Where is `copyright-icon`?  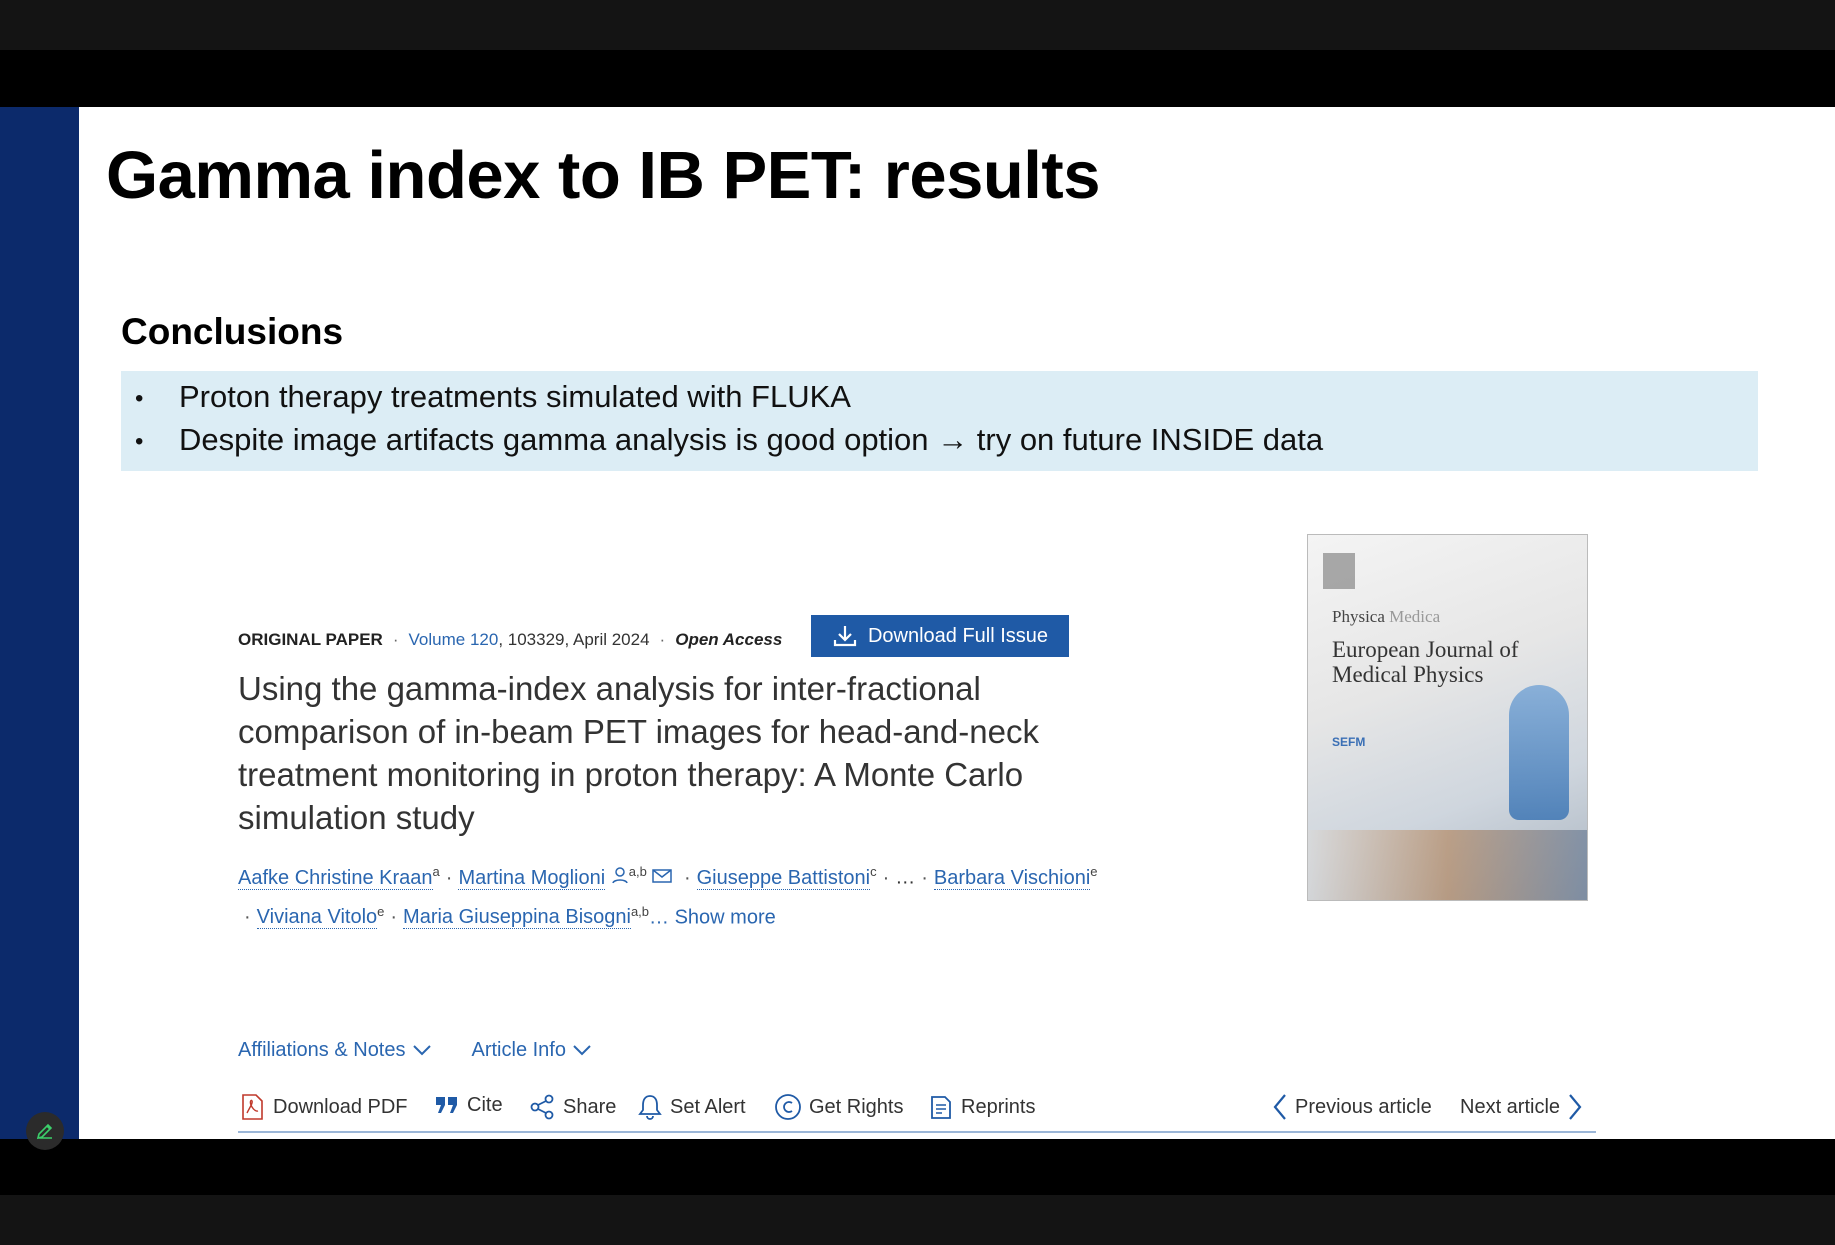
copyright-icon is located at coordinates (788, 1107).